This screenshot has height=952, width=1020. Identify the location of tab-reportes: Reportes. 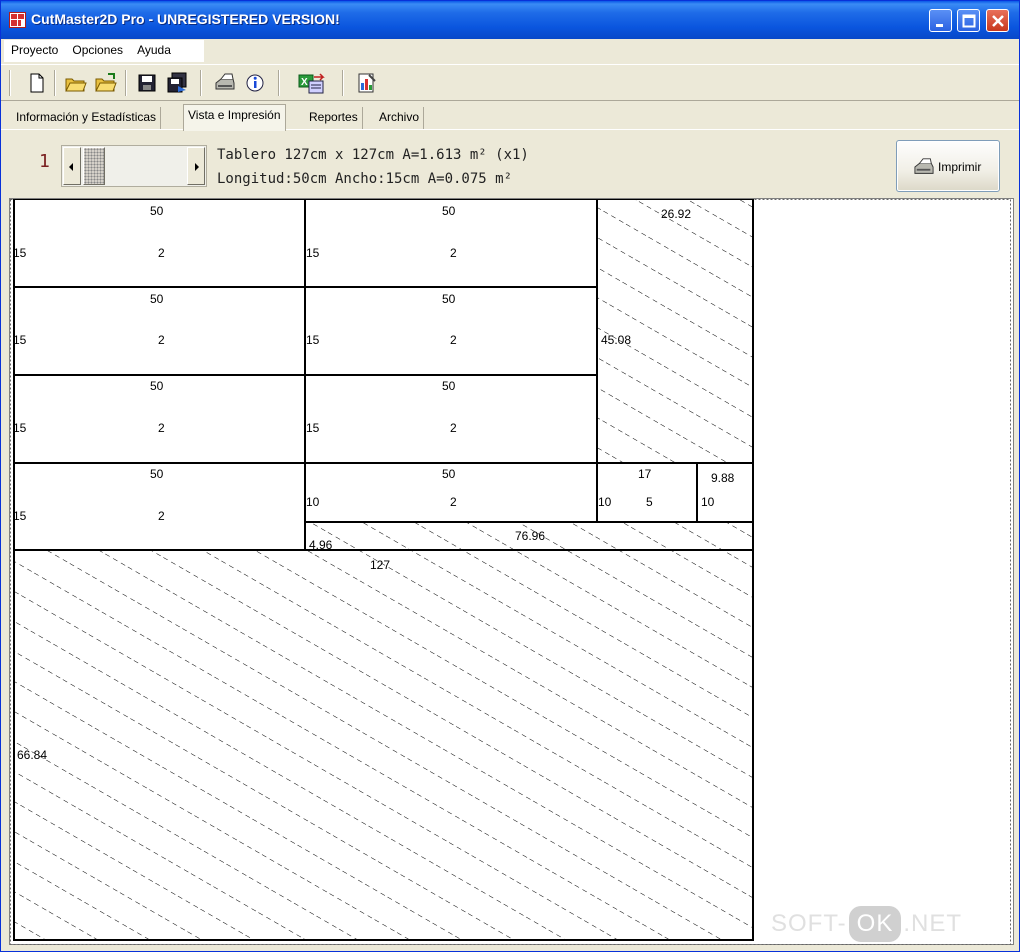
(334, 118).